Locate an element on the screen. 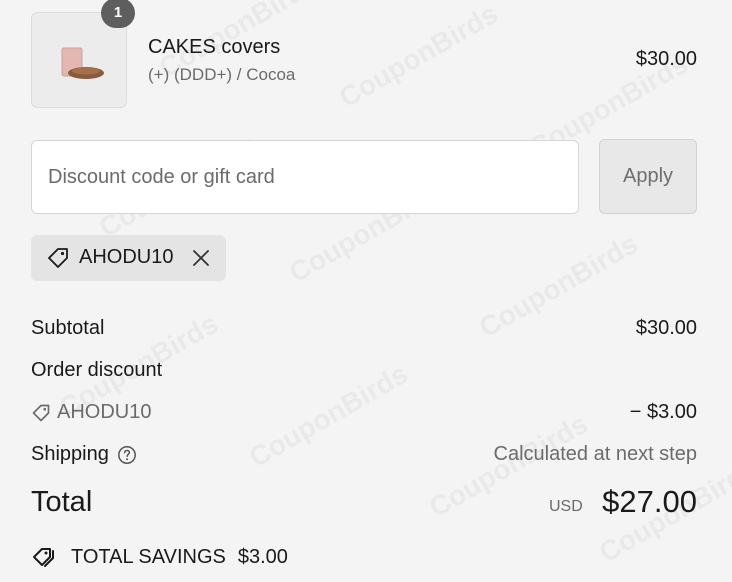 This screenshot has height=582, width=732. quantity-badge: 1 is located at coordinates (118, 14).